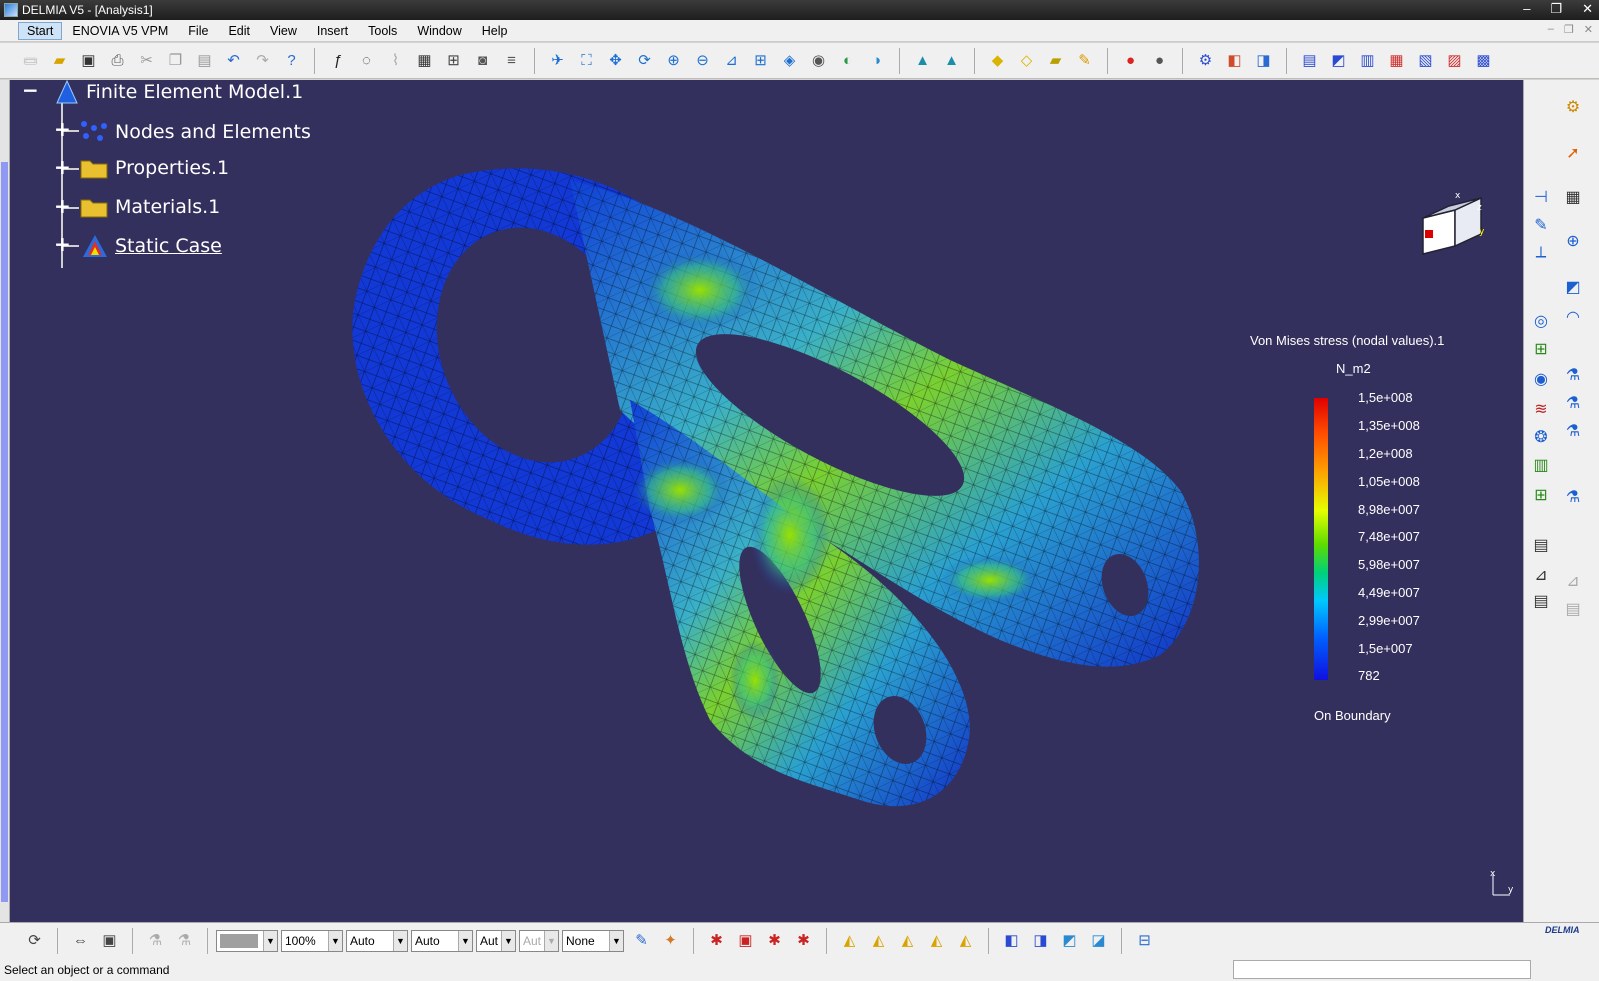  I want to click on zoom-in-icon: ⊕, so click(674, 61).